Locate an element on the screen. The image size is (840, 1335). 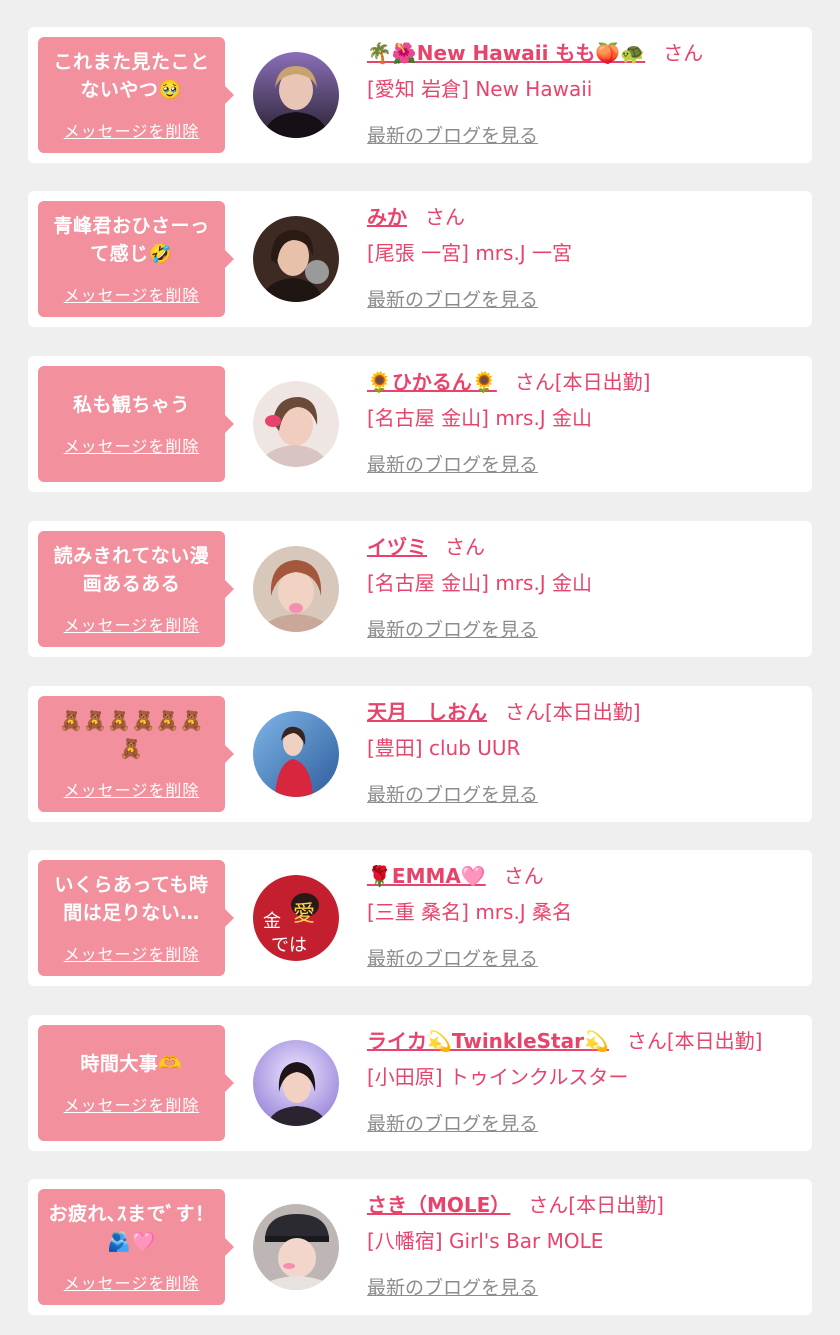
message-bubble: 🧸🧸🧸🧸🧸🧸 🧸 メッセージを削除 is located at coordinates (136, 754).